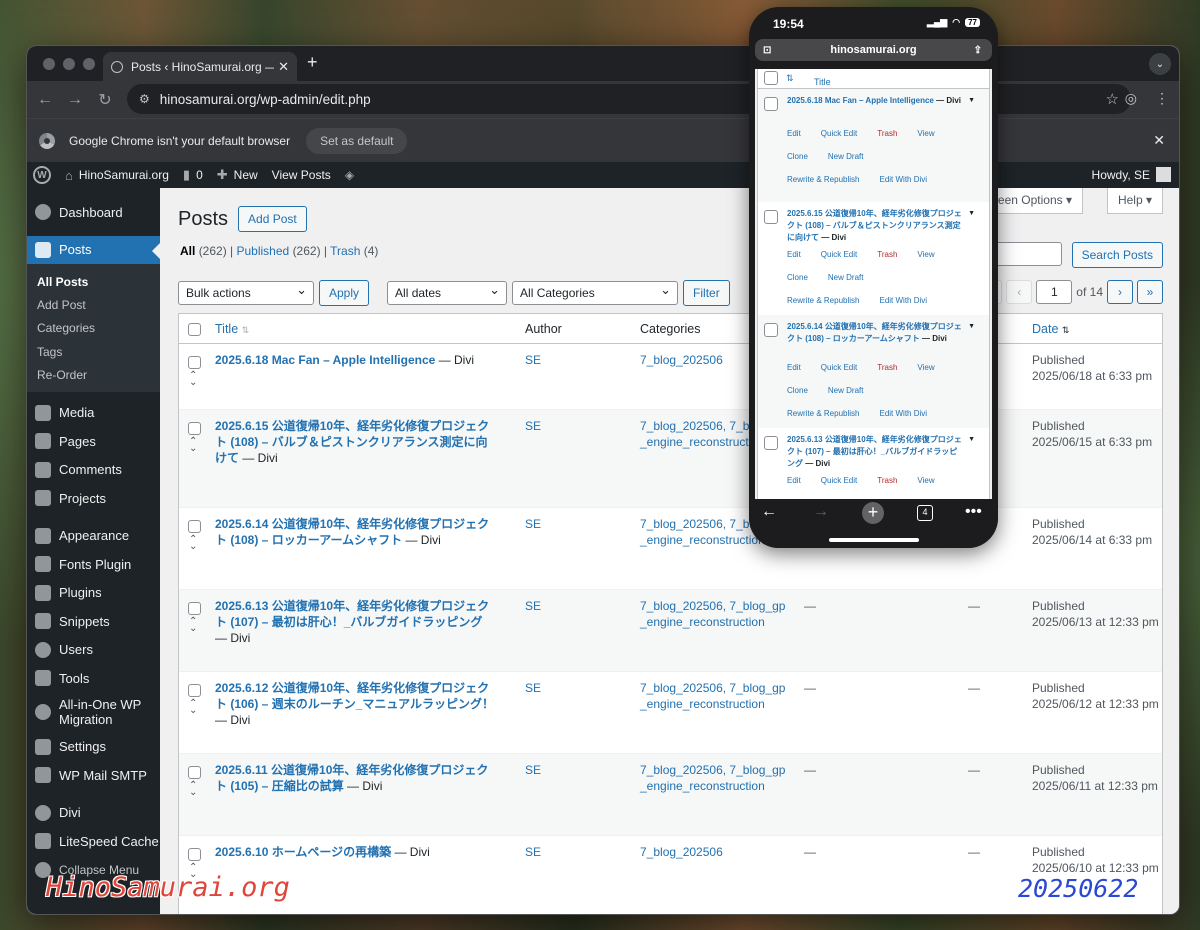 The width and height of the screenshot is (1200, 930). What do you see at coordinates (117, 175) in the screenshot?
I see `site-name-link: ⌂ HinoSamurai.org` at bounding box center [117, 175].